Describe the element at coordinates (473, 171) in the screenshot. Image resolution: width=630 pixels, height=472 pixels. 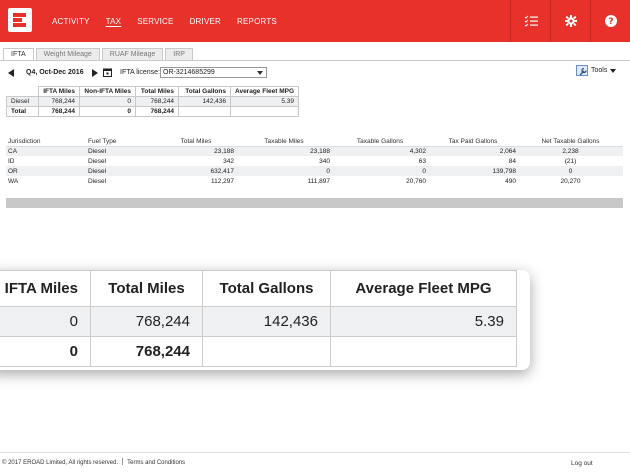
I see `jur-cell: 139,798` at that location.